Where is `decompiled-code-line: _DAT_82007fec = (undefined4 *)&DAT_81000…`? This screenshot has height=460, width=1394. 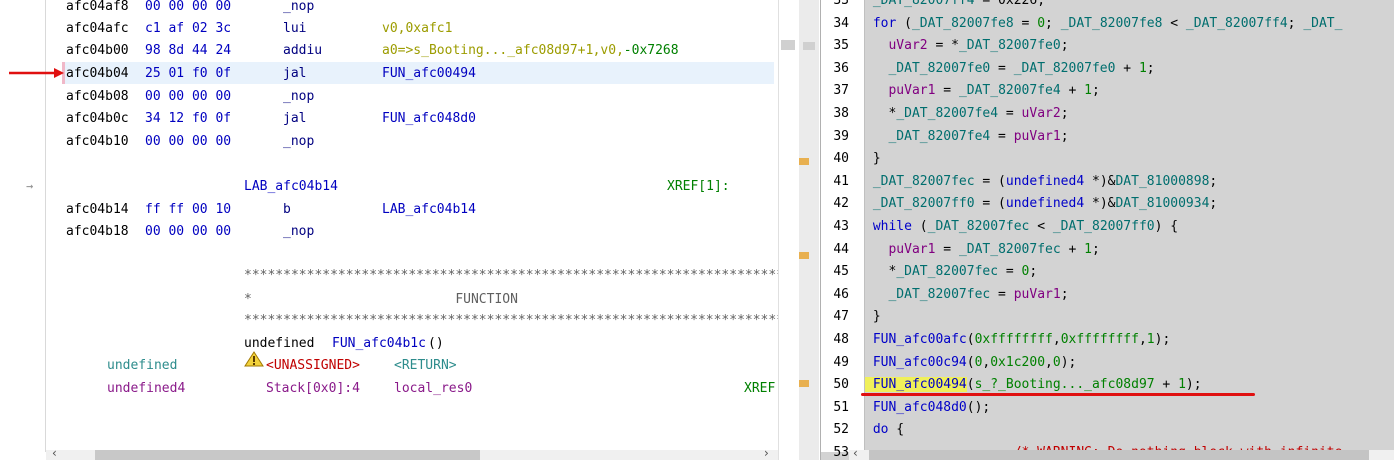 decompiled-code-line: _DAT_82007fec = (undefined4 *)&DAT_81000… is located at coordinates (1041, 182).